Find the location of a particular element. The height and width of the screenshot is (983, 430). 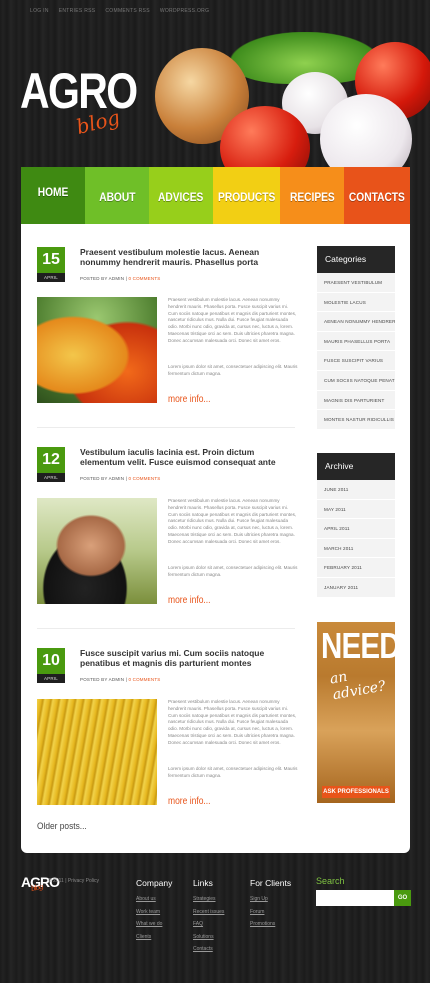

entries-rss-link: ENTRIES RSS is located at coordinates (77, 15).